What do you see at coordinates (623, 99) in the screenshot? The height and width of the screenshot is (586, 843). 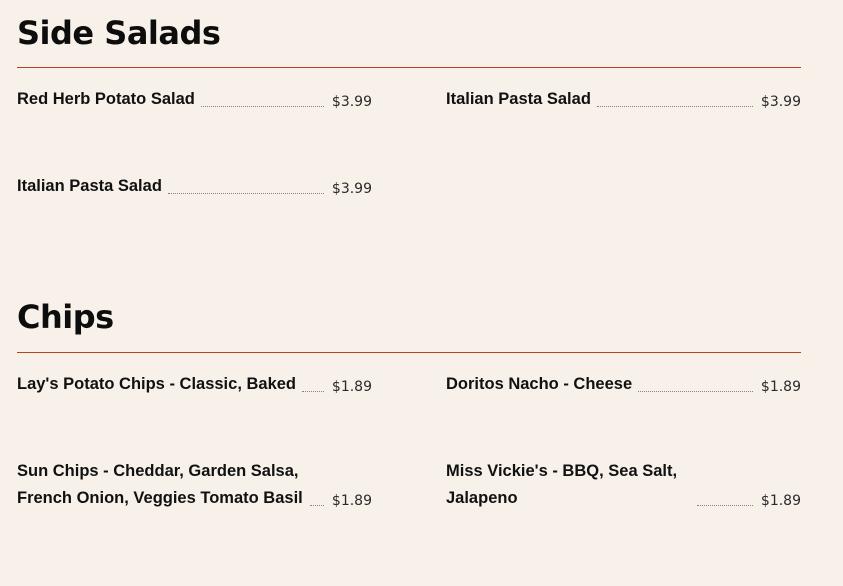 I see `menu-item-italian-pasta-salad: Italian Pasta Salad $3.99` at bounding box center [623, 99].